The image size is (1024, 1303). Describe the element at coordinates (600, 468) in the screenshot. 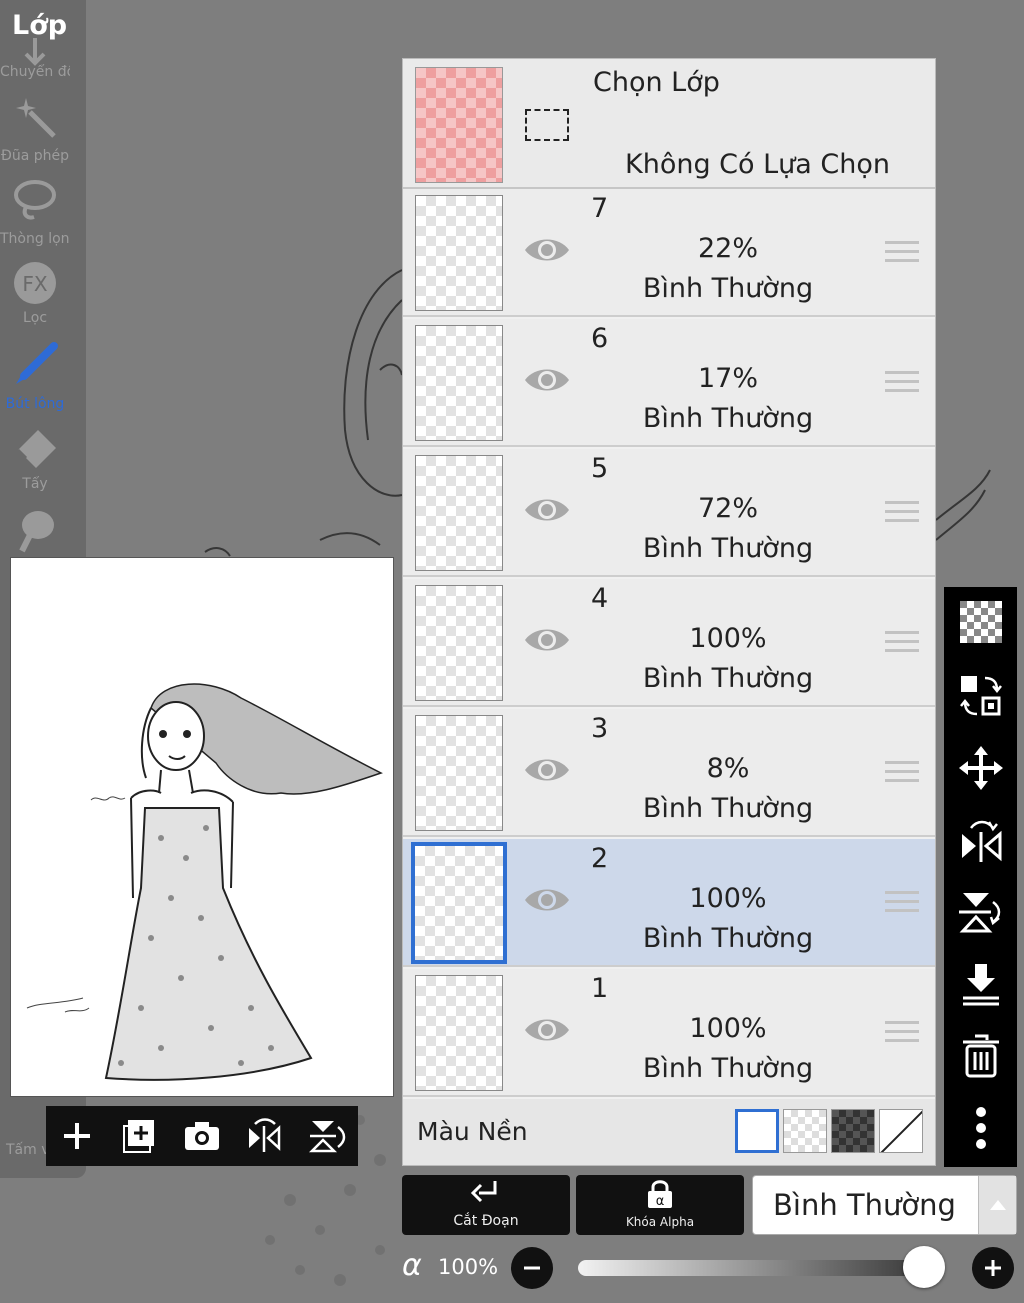

I see `layer-number: 5` at that location.